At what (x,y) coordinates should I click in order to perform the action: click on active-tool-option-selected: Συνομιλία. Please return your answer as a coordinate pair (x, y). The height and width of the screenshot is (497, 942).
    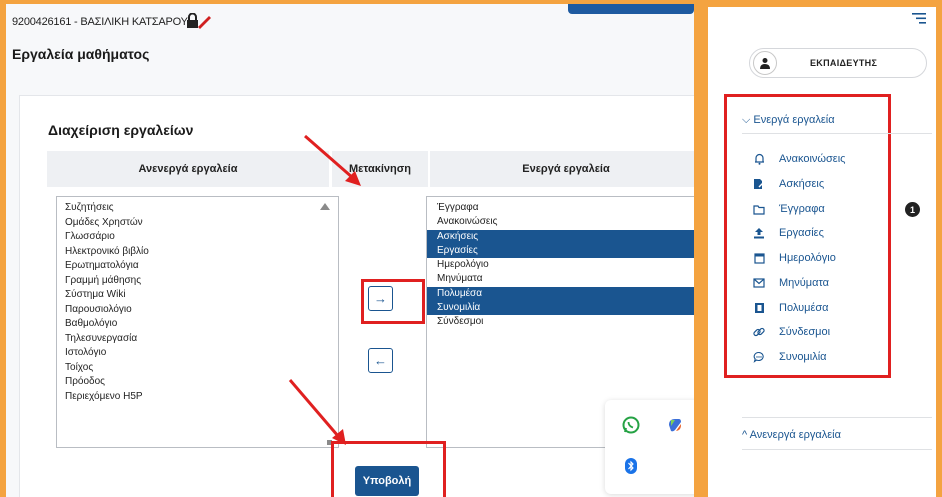
    Looking at the image, I should click on (560, 308).